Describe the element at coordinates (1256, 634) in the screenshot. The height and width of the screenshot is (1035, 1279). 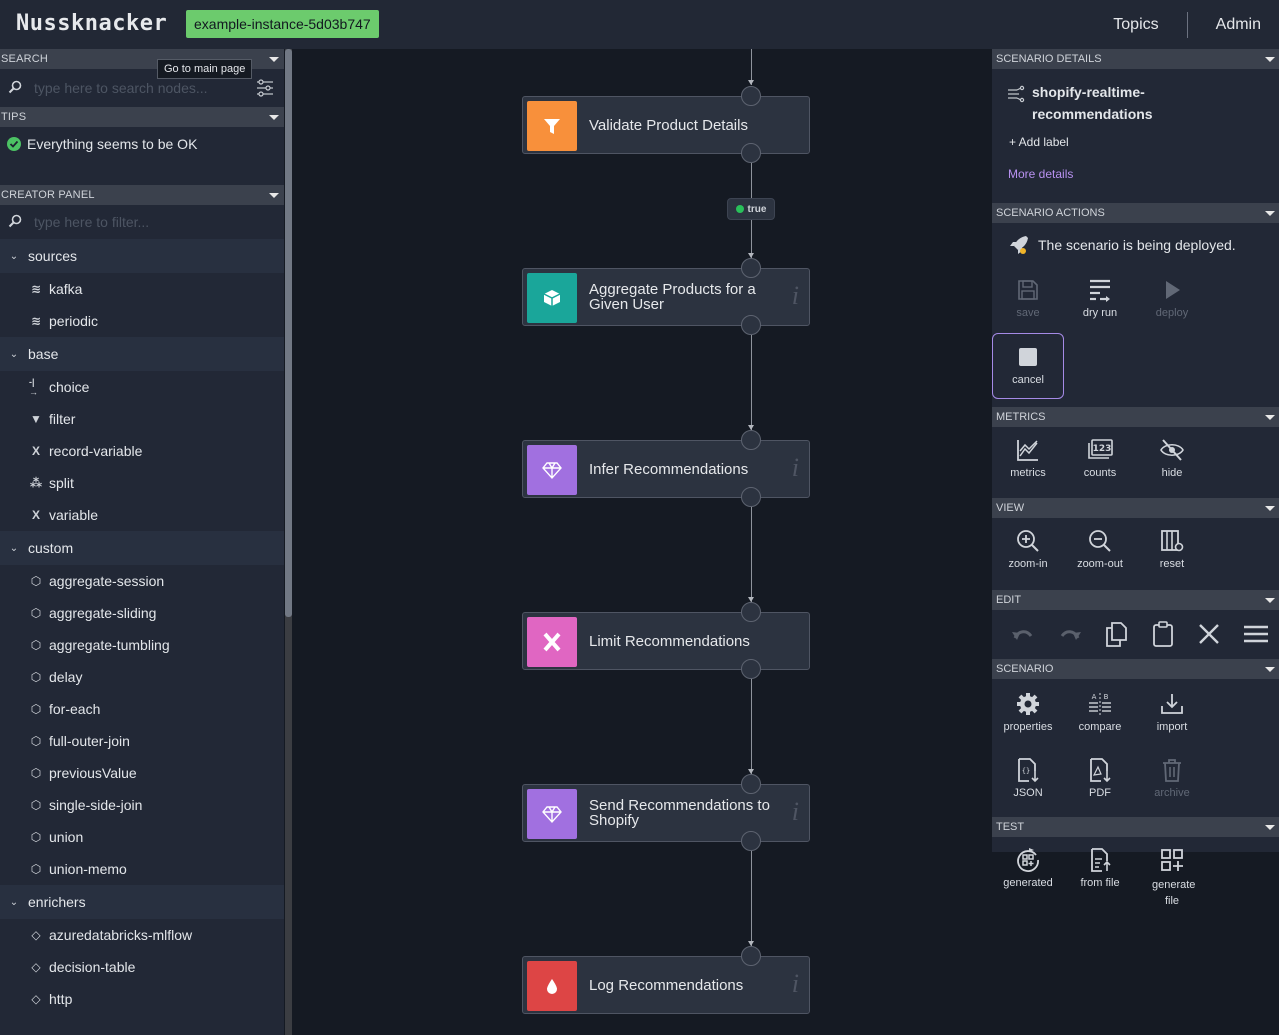
I see `layout-button` at that location.